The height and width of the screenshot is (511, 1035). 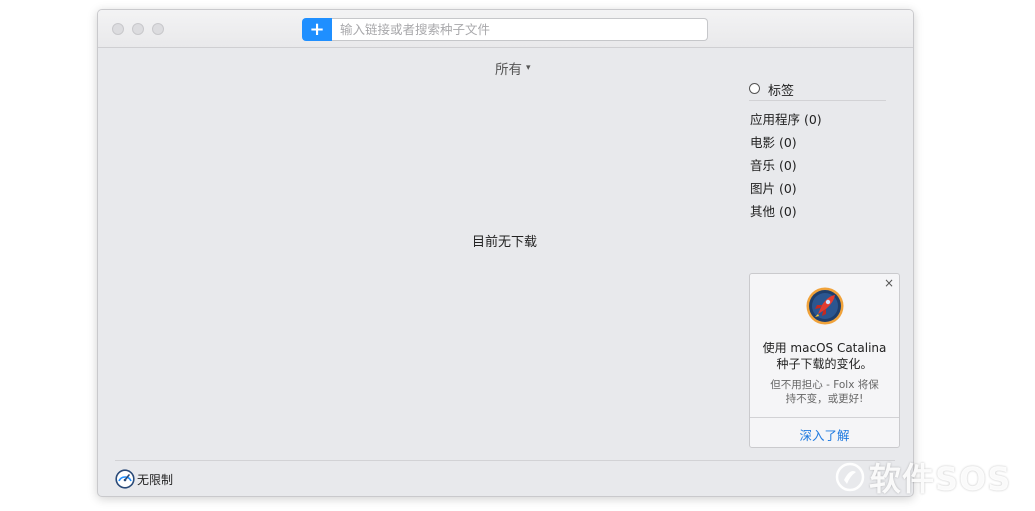 I want to click on tag-item-music: 音乐 (0), so click(x=786, y=169).